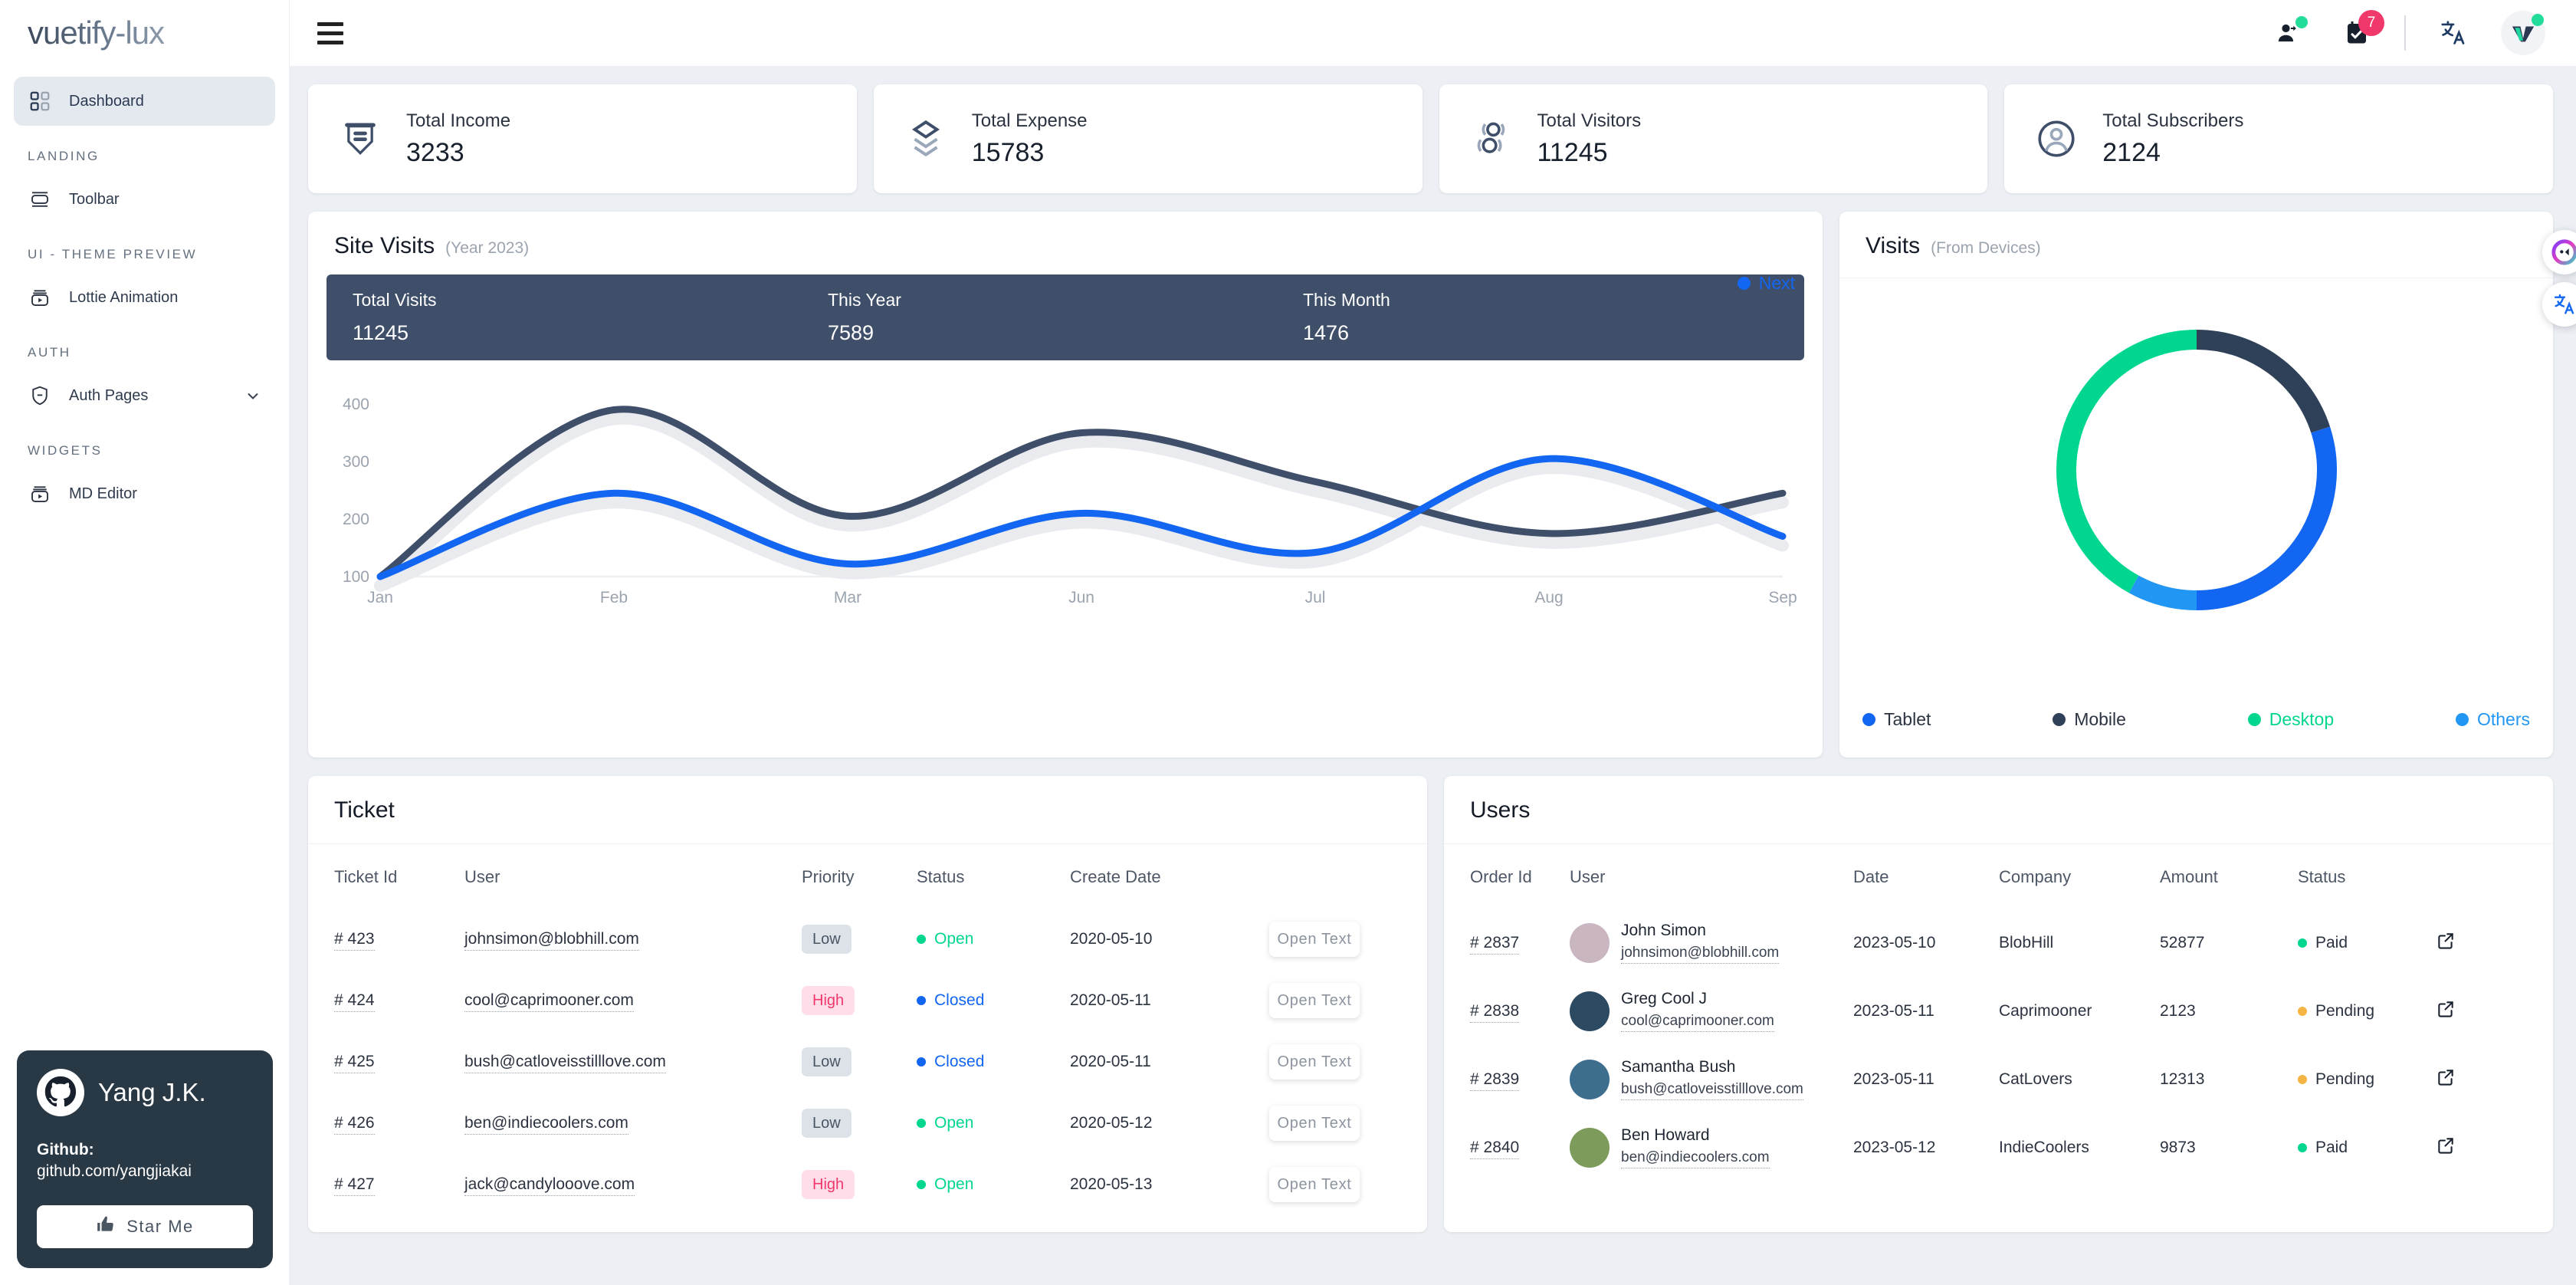 The width and height of the screenshot is (2576, 1285). I want to click on cell-company: CatLovers, so click(2035, 1079).